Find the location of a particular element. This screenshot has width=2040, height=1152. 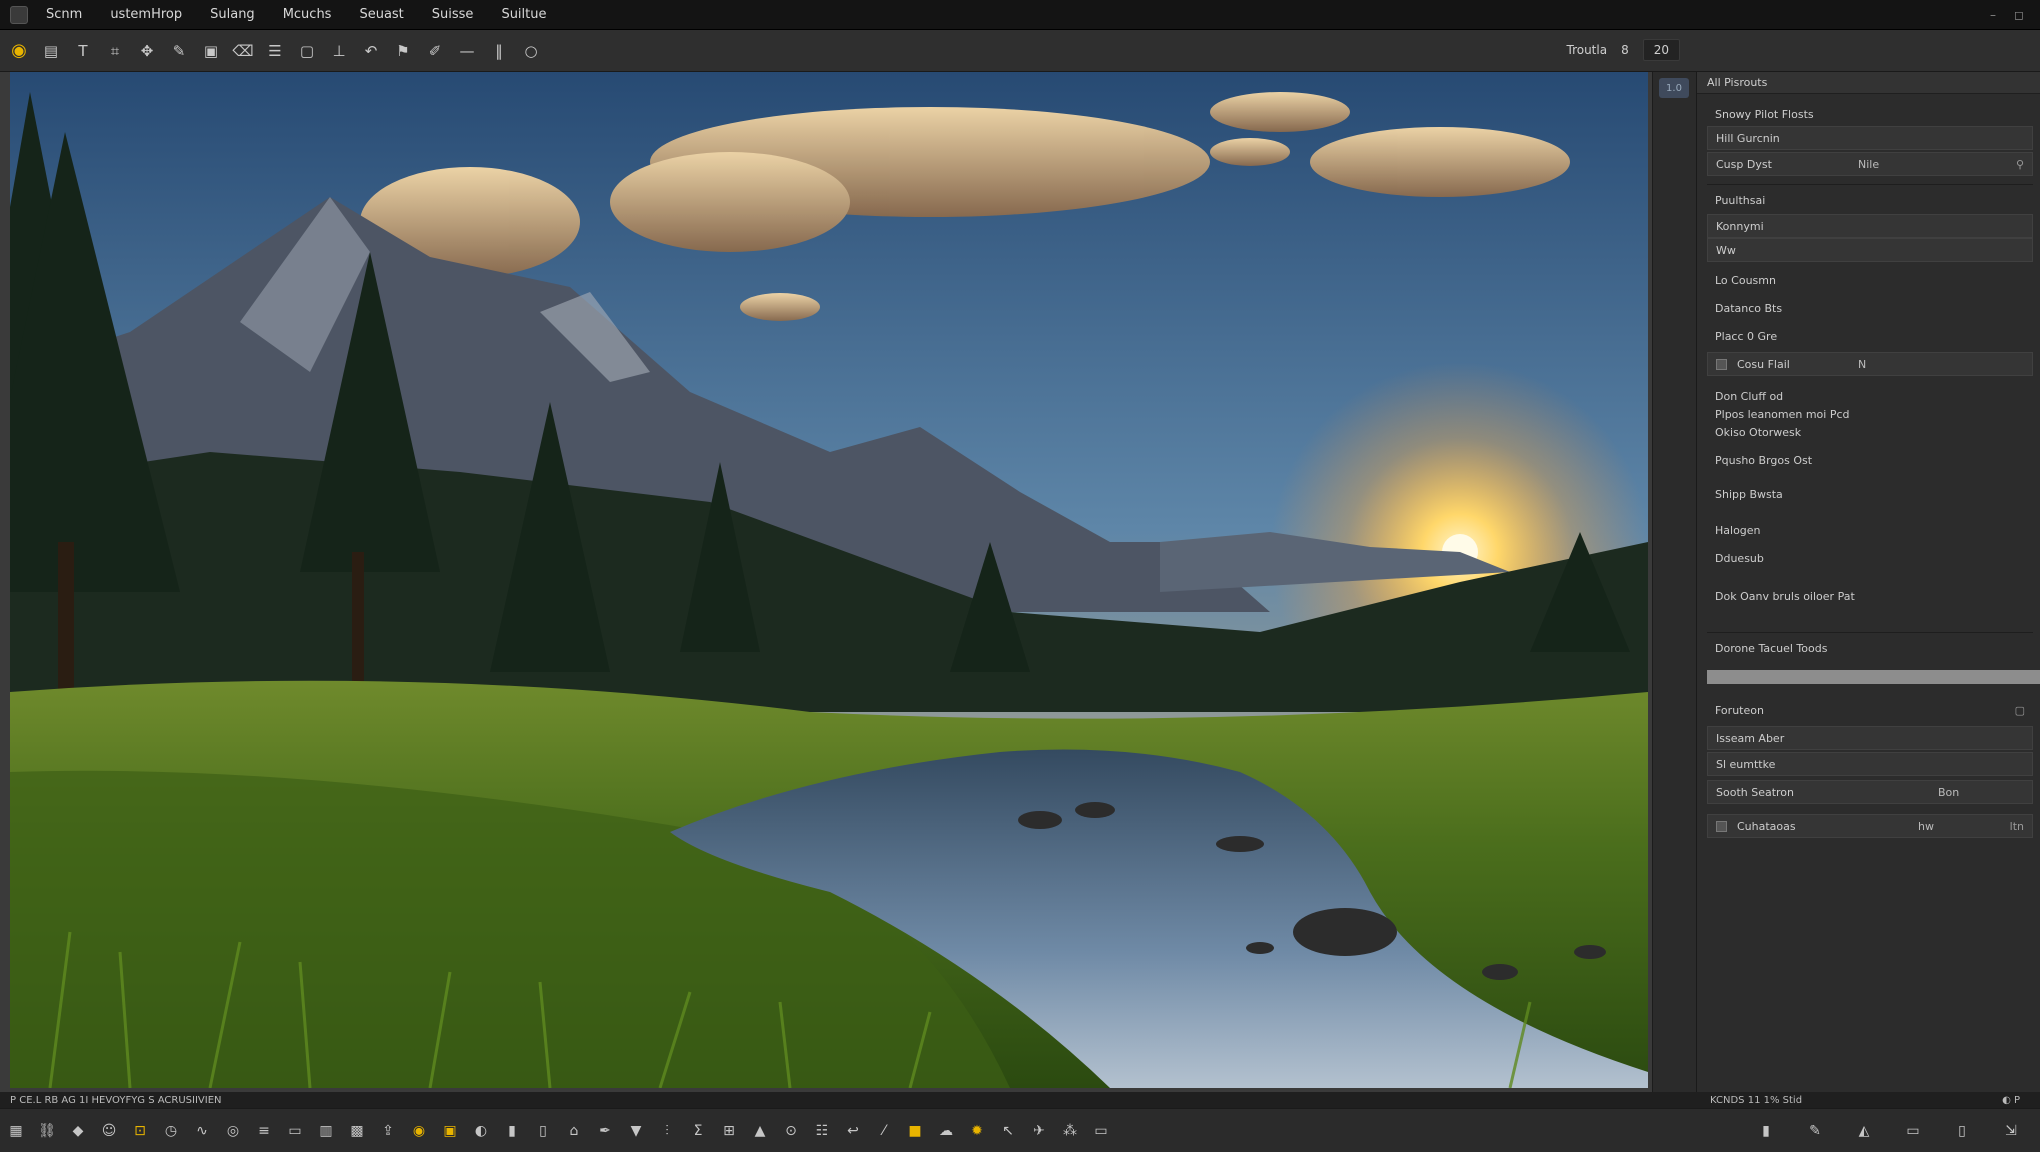

eraser-icon: ⌫ is located at coordinates (243, 51).